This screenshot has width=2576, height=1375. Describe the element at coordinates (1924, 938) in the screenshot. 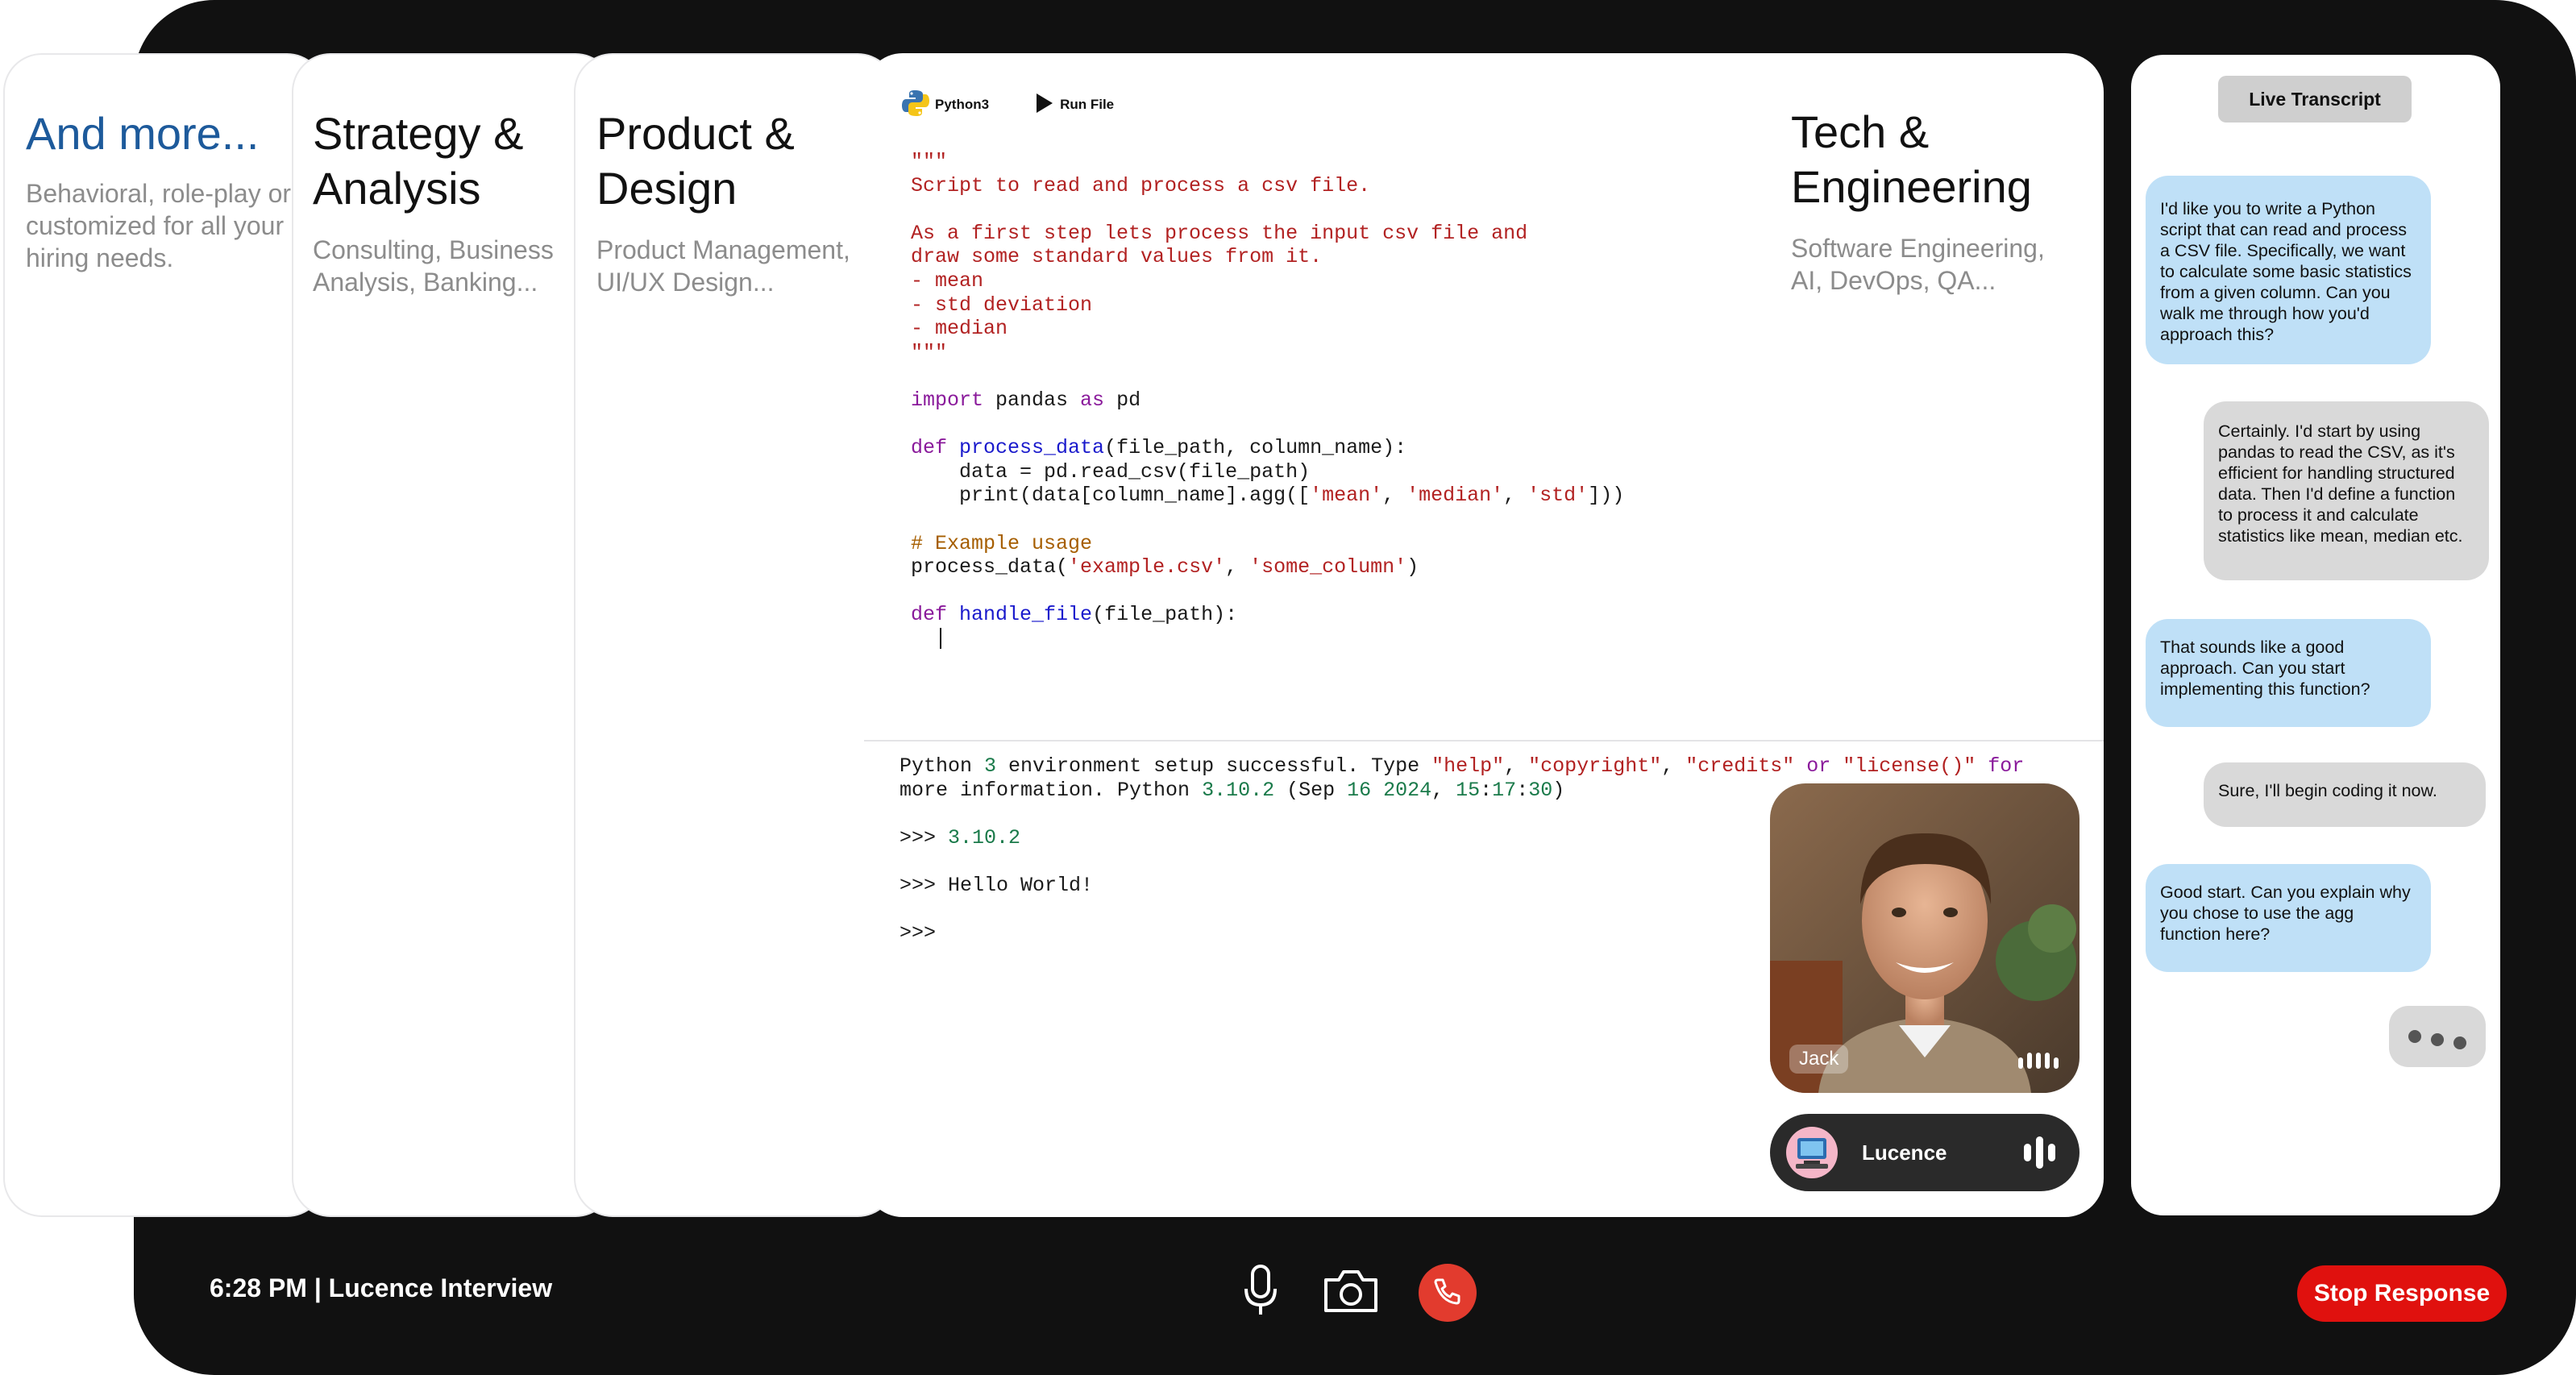

I see `candidate-video-tile: Jack` at that location.